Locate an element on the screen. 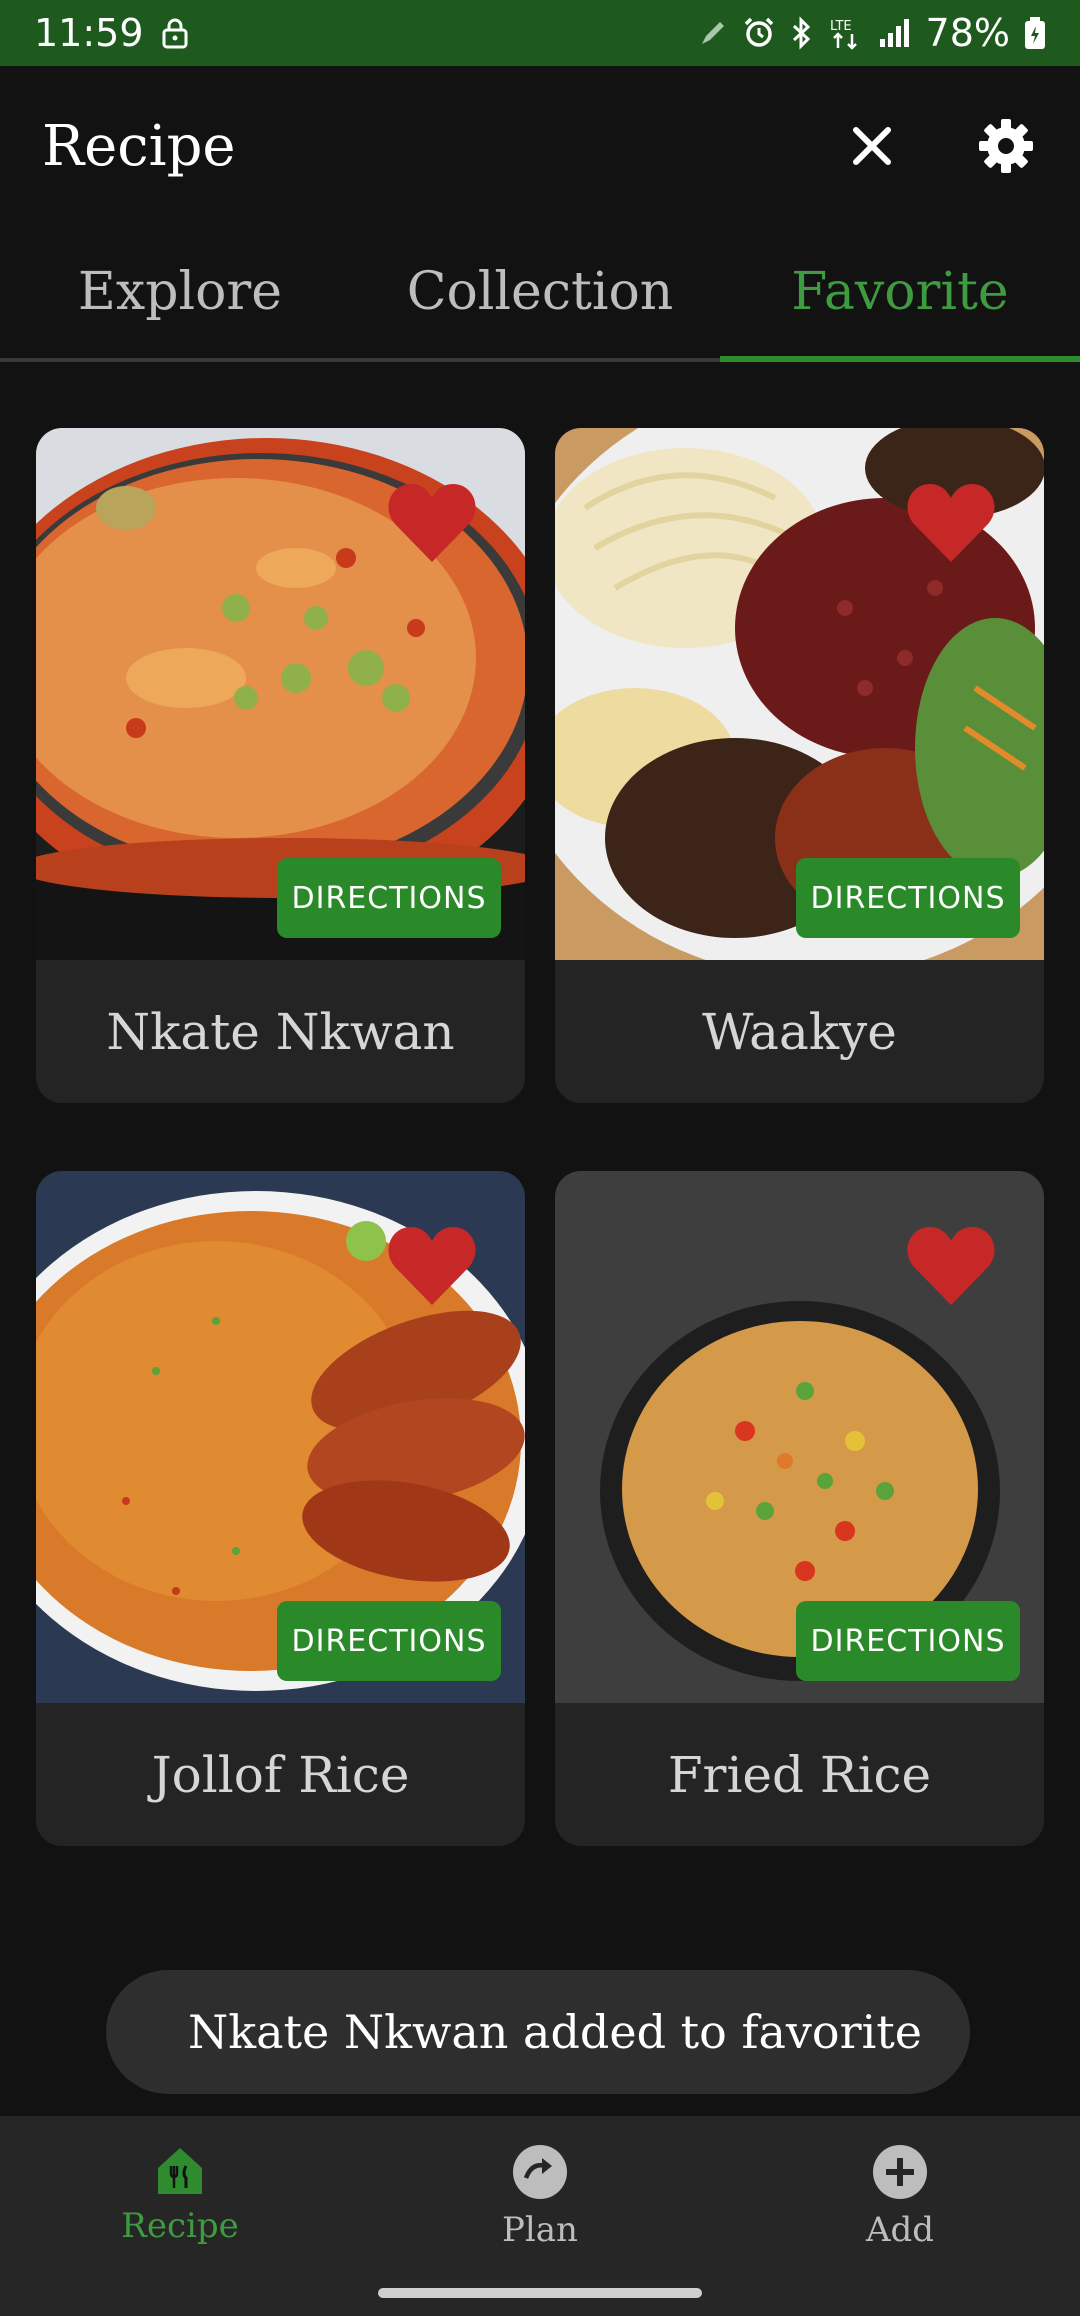 The width and height of the screenshot is (1080, 2316). home-indicator is located at coordinates (540, 2293).